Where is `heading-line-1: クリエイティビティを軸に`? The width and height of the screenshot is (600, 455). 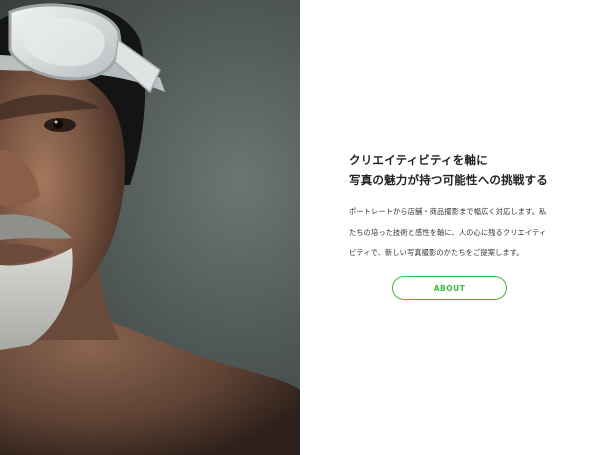 heading-line-1: クリエイティビティを軸に is located at coordinates (418, 160).